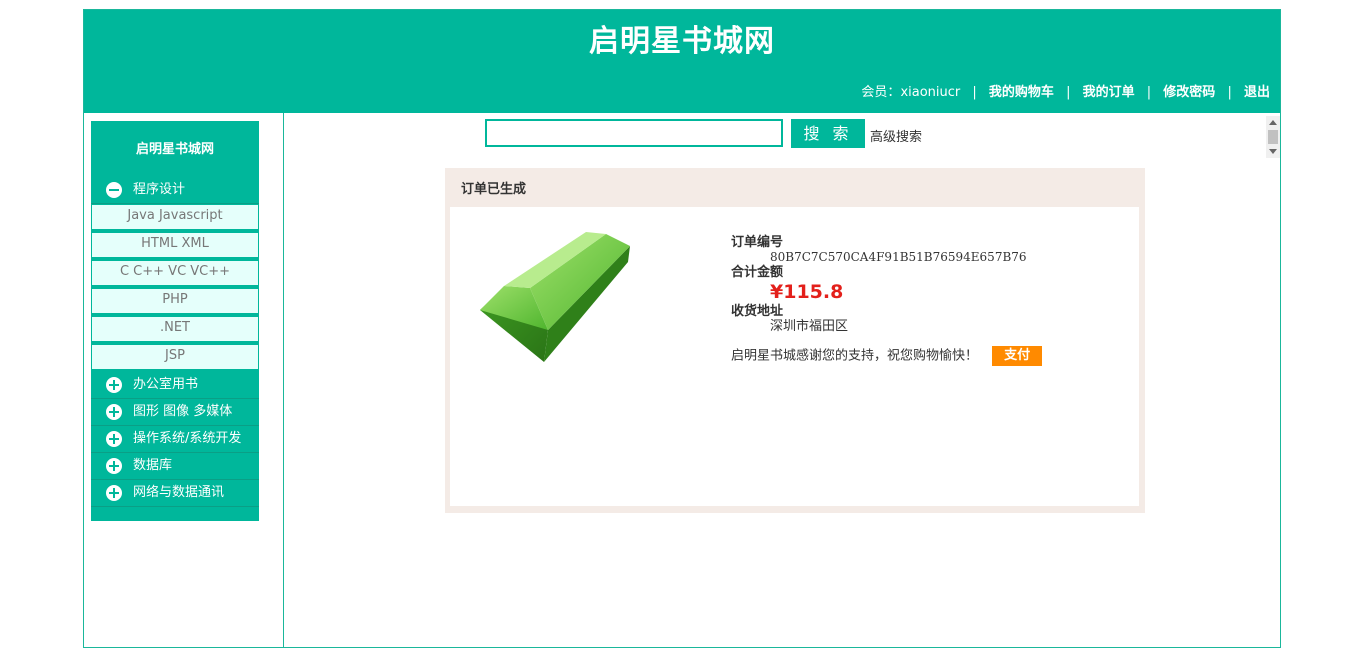 This screenshot has width=1366, height=659. What do you see at coordinates (1257, 92) in the screenshot?
I see `logout-link: 退出` at bounding box center [1257, 92].